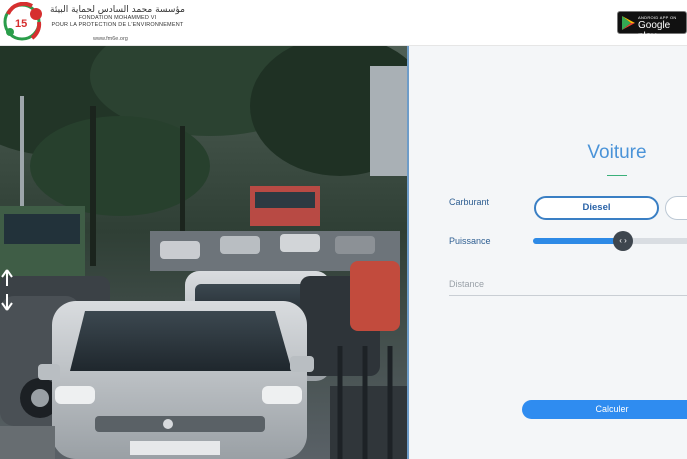 This screenshot has width=687, height=459. What do you see at coordinates (596, 208) in the screenshot?
I see `fuel-option-diesel: Diesel` at bounding box center [596, 208].